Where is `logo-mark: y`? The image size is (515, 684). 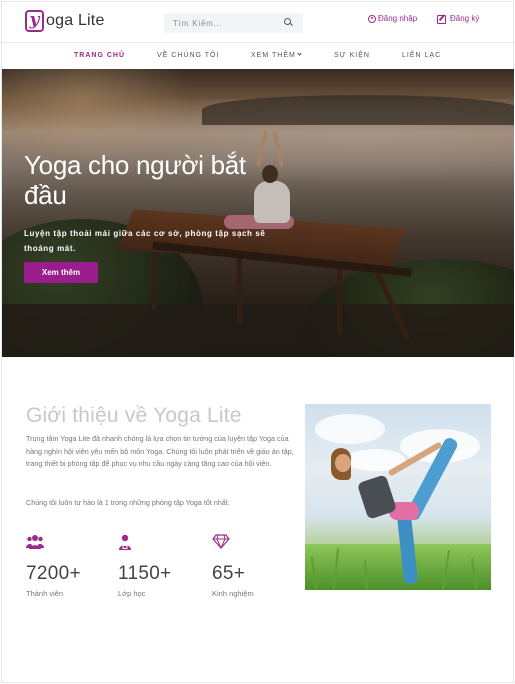 logo-mark: y is located at coordinates (34, 21).